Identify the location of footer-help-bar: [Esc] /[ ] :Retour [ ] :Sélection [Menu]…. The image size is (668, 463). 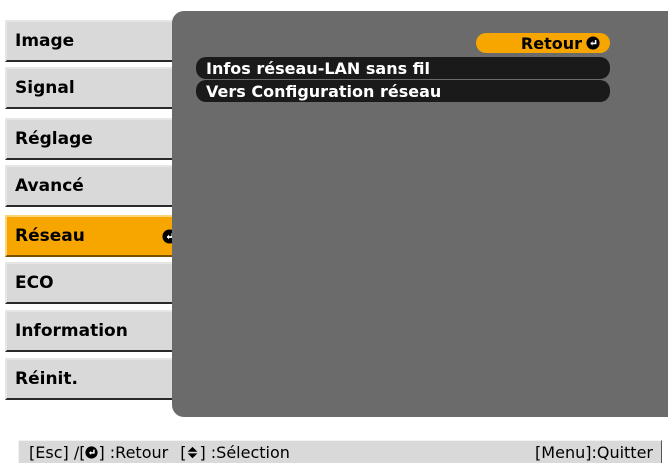
(340, 451).